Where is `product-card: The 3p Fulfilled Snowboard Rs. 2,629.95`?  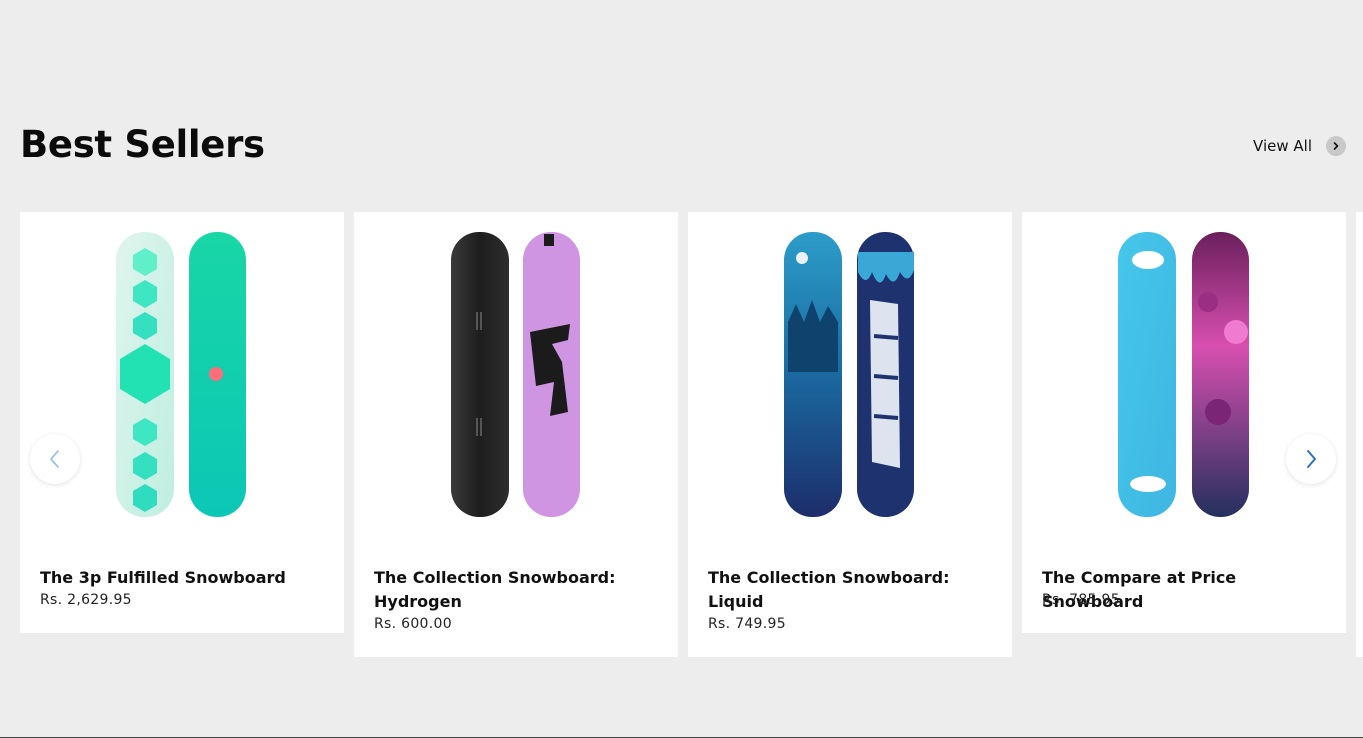 product-card: The 3p Fulfilled Snowboard Rs. 2,629.95 is located at coordinates (182, 422).